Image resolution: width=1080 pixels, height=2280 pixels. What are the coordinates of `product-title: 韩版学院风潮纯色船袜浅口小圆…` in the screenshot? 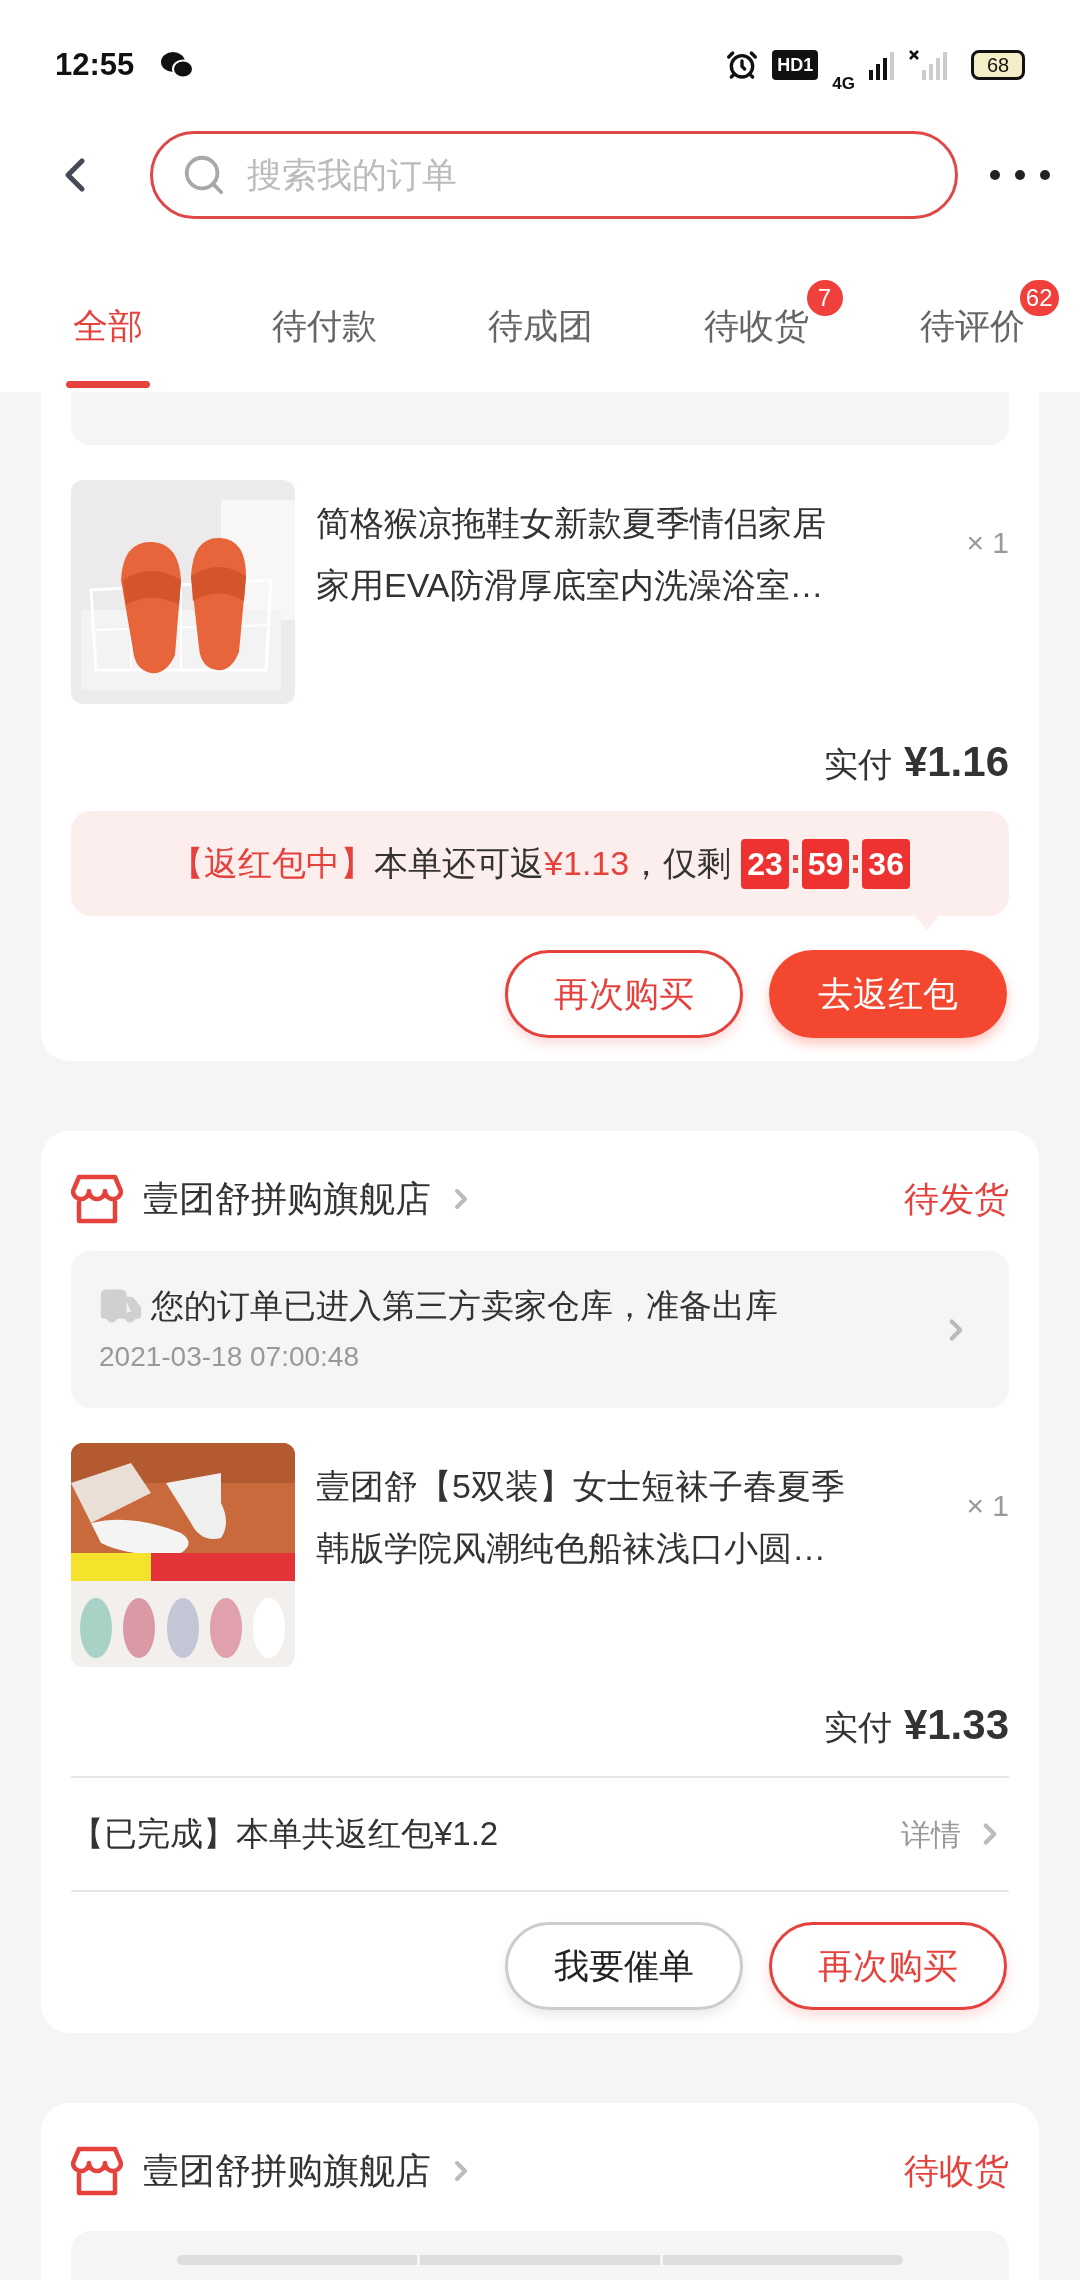 It's located at (571, 1548).